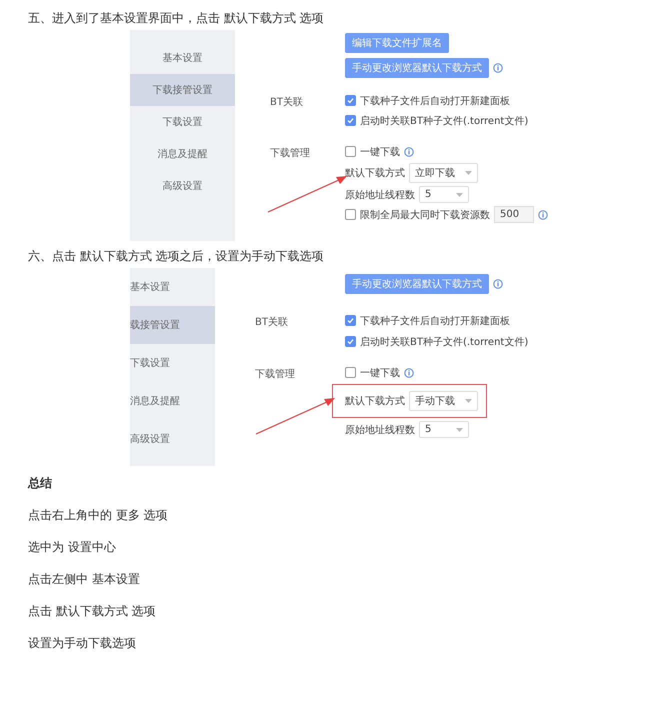  Describe the element at coordinates (425, 215) in the screenshot. I see `checkbox-label: 限制全局最大同时下载资源数` at that location.